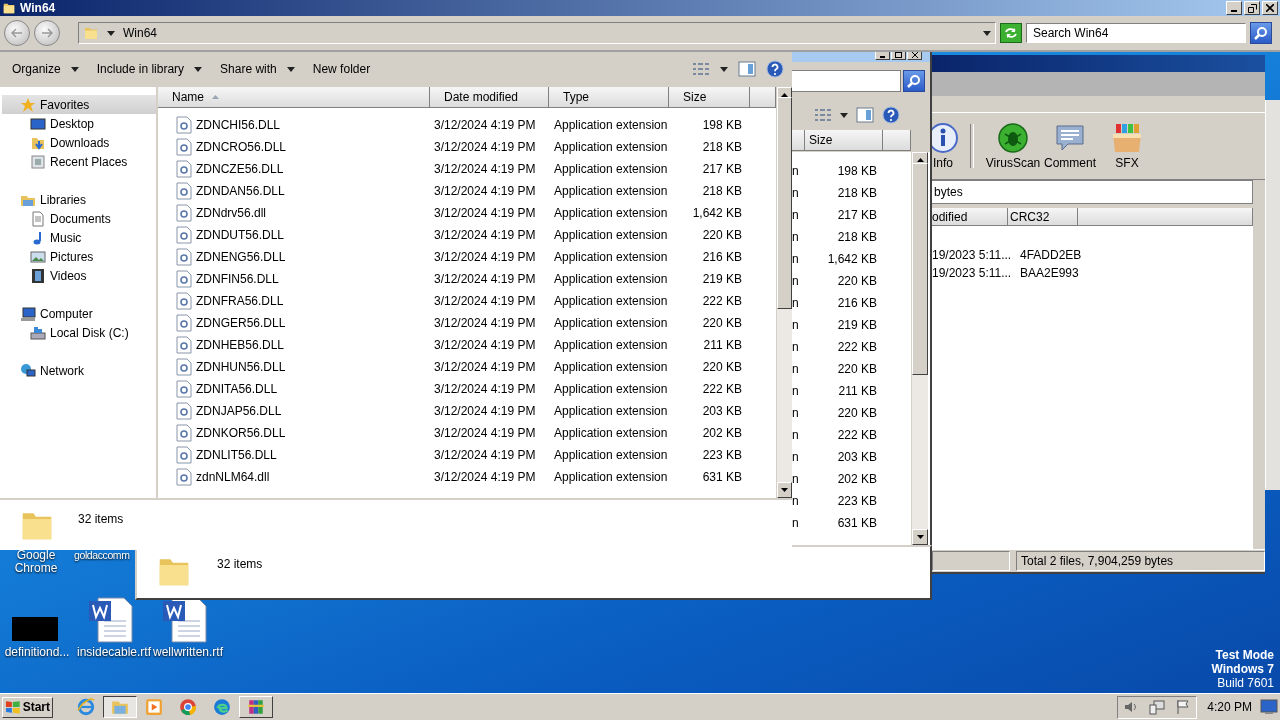 Image resolution: width=1280 pixels, height=720 pixels. Describe the element at coordinates (240, 191) in the screenshot. I see `file-name: ZDNDAN56.DLL` at that location.